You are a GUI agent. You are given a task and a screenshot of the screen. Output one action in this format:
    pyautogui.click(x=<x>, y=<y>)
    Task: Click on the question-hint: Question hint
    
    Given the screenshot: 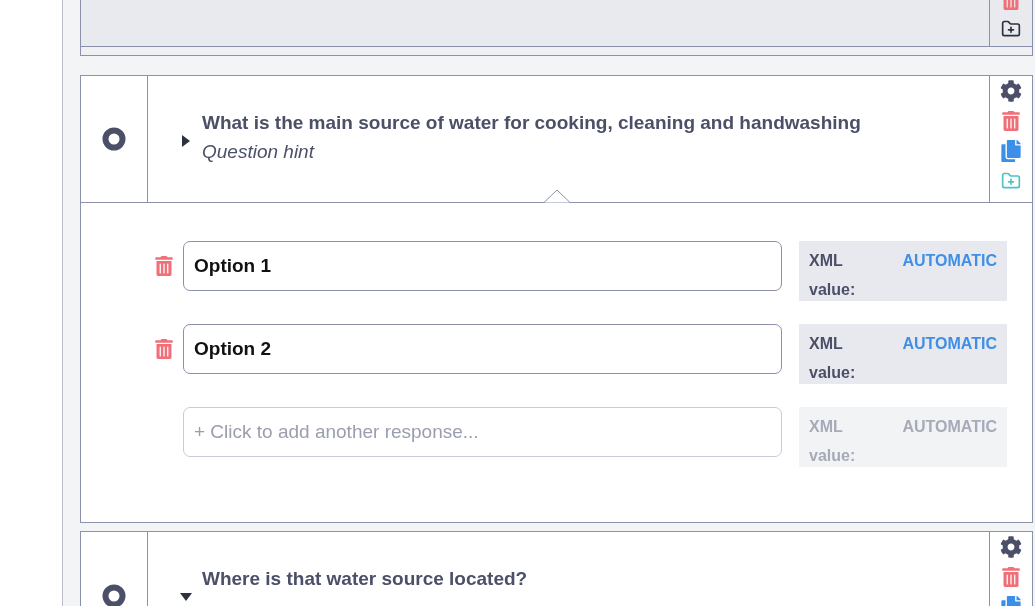 What is the action you would take?
    pyautogui.click(x=531, y=152)
    